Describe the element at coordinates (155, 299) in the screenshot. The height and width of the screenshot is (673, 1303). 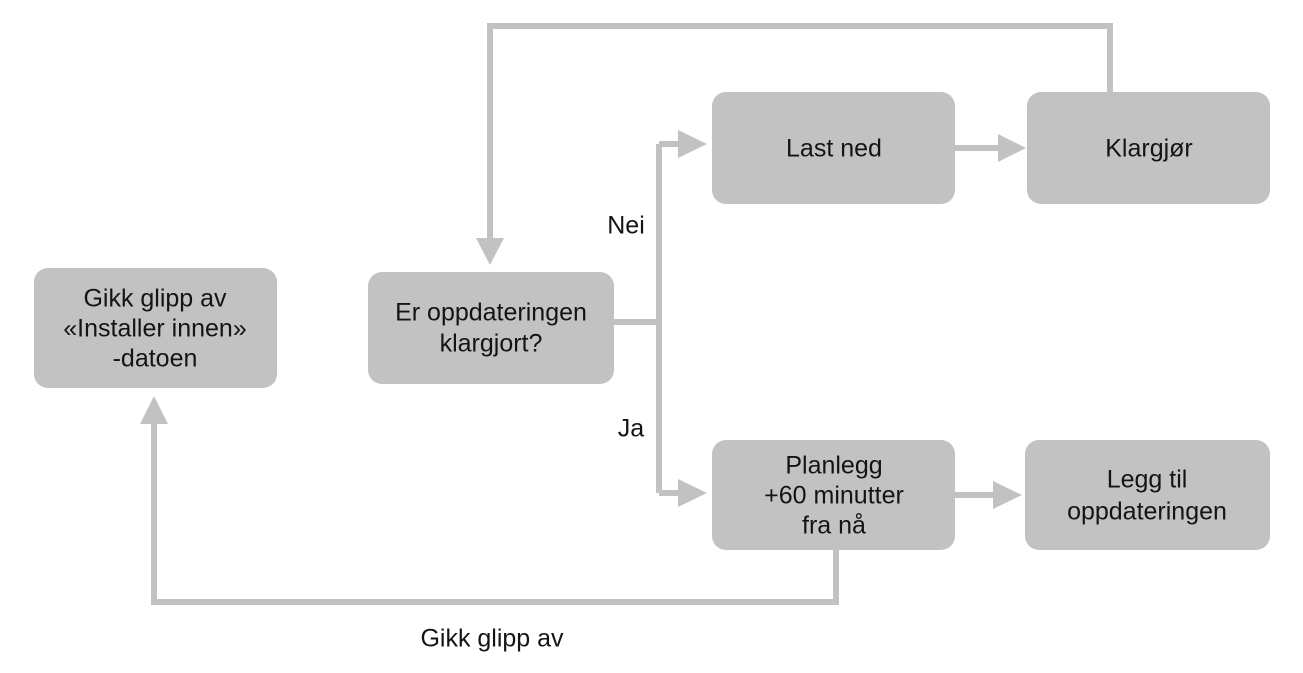
I see `node-label-line: Gikk glipp av` at that location.